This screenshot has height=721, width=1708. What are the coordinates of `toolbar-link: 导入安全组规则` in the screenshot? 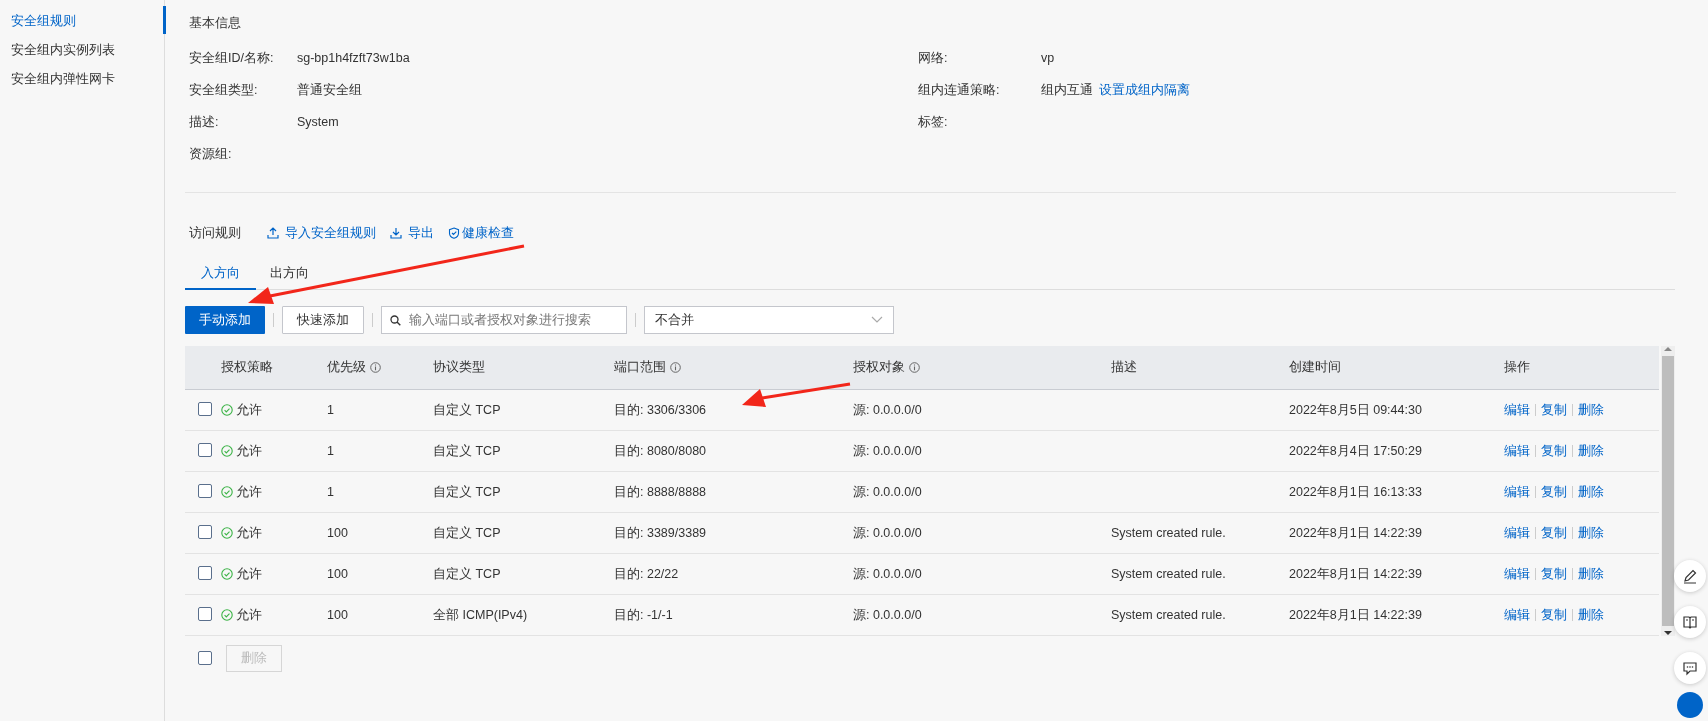 It's located at (321, 233).